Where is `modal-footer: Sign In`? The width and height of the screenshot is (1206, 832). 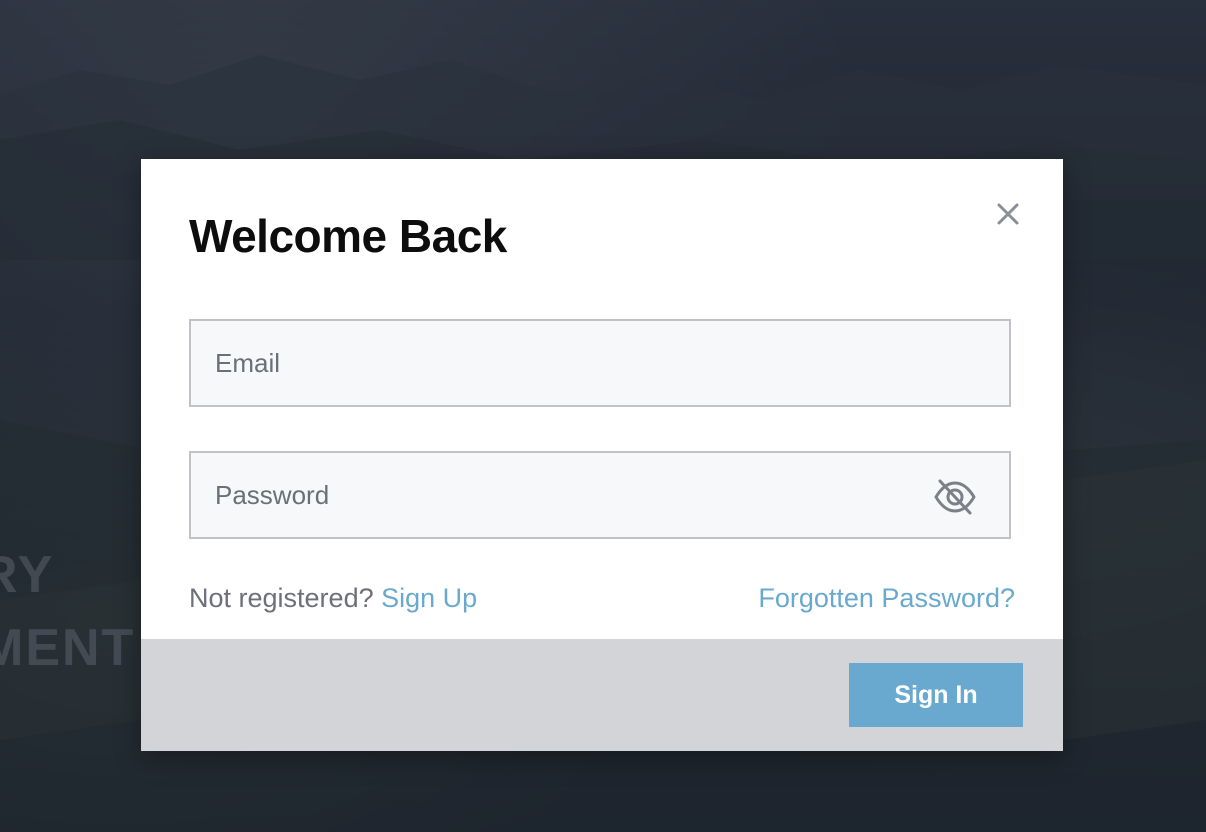
modal-footer: Sign In is located at coordinates (602, 695).